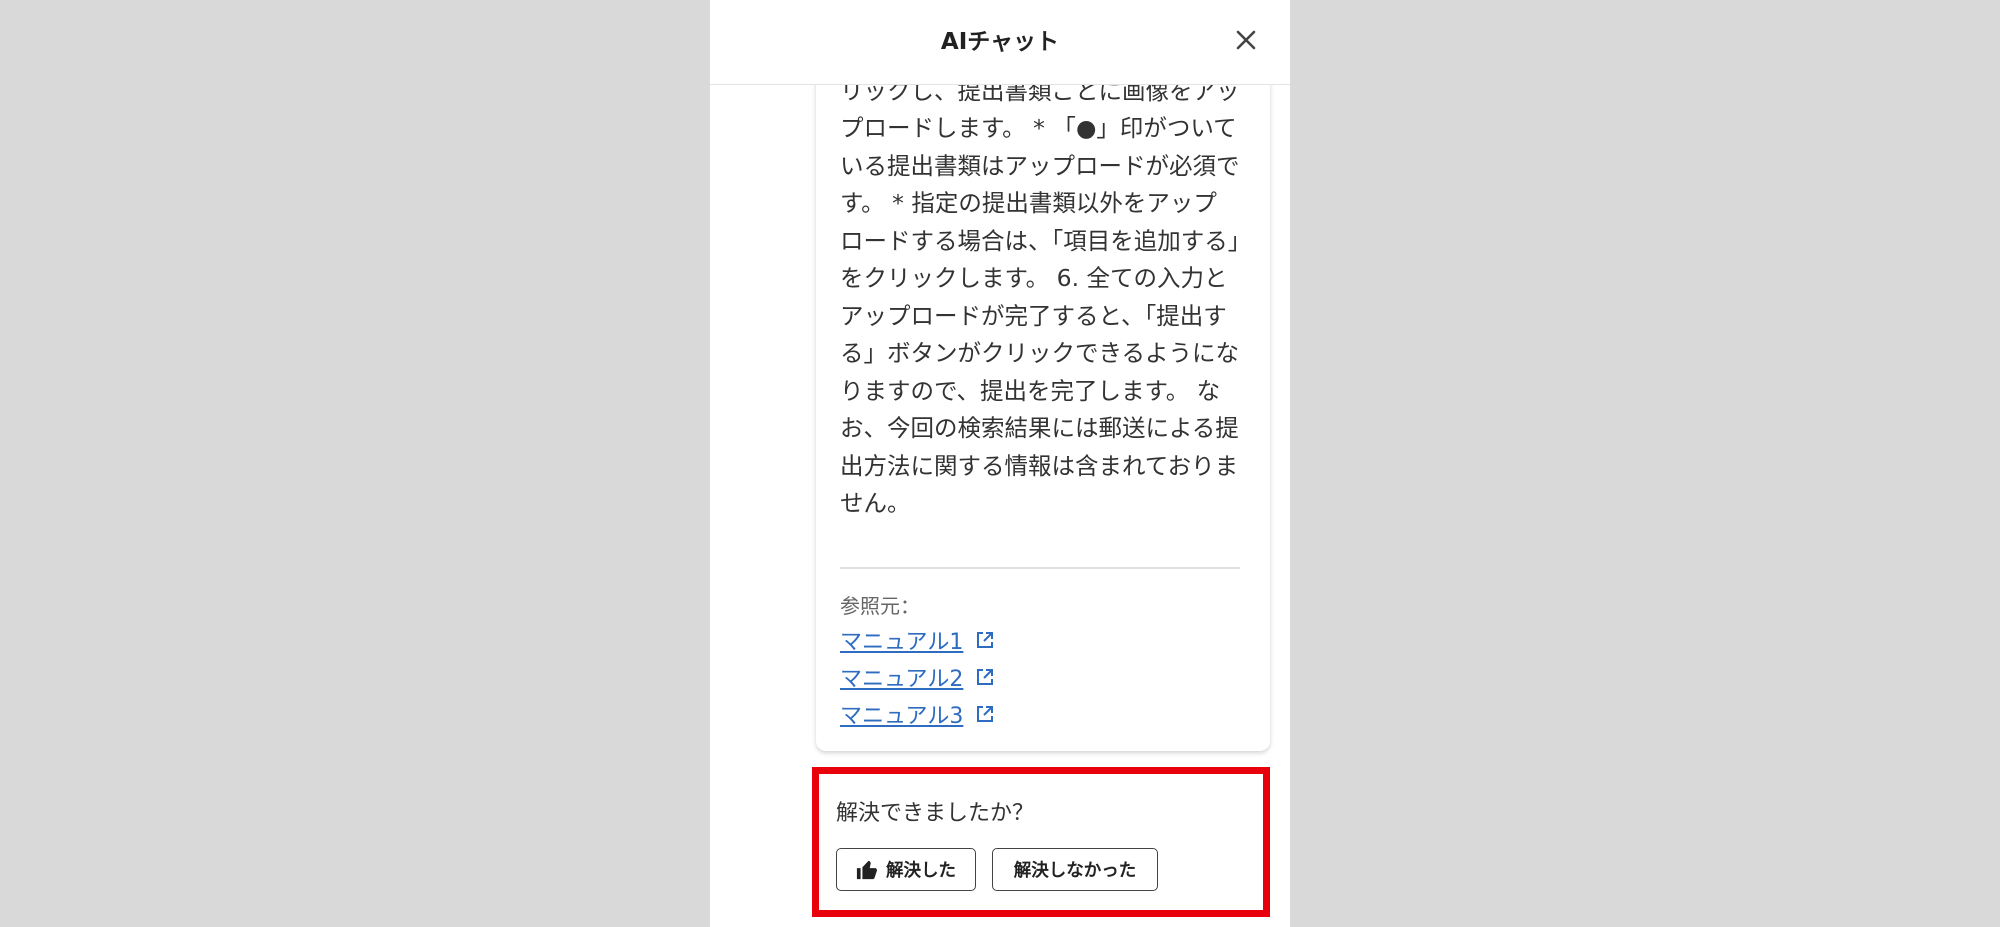  What do you see at coordinates (1030, 639) in the screenshot?
I see `reference-link-1: マニュアル1` at bounding box center [1030, 639].